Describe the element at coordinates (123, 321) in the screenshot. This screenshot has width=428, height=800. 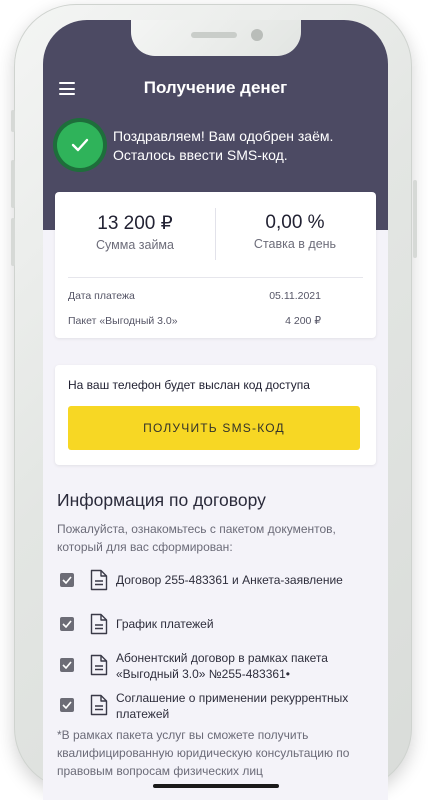
I see `package-label: Пакет «Выгодный 3.0»` at that location.